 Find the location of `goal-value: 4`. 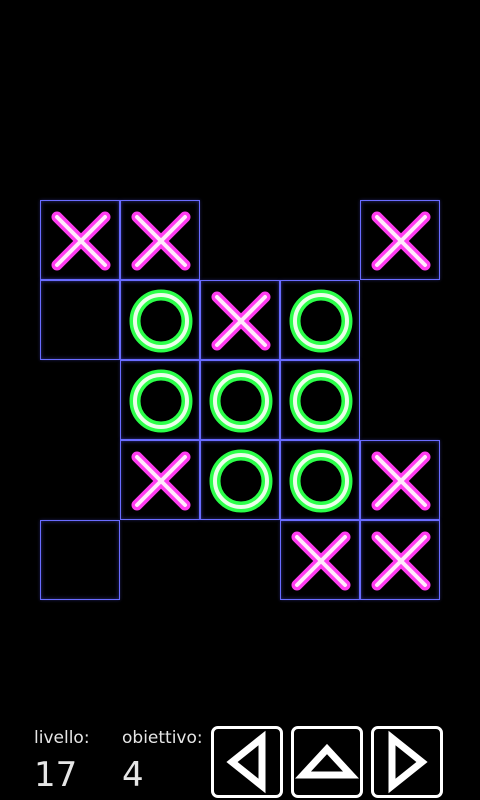

goal-value: 4 is located at coordinates (133, 775).